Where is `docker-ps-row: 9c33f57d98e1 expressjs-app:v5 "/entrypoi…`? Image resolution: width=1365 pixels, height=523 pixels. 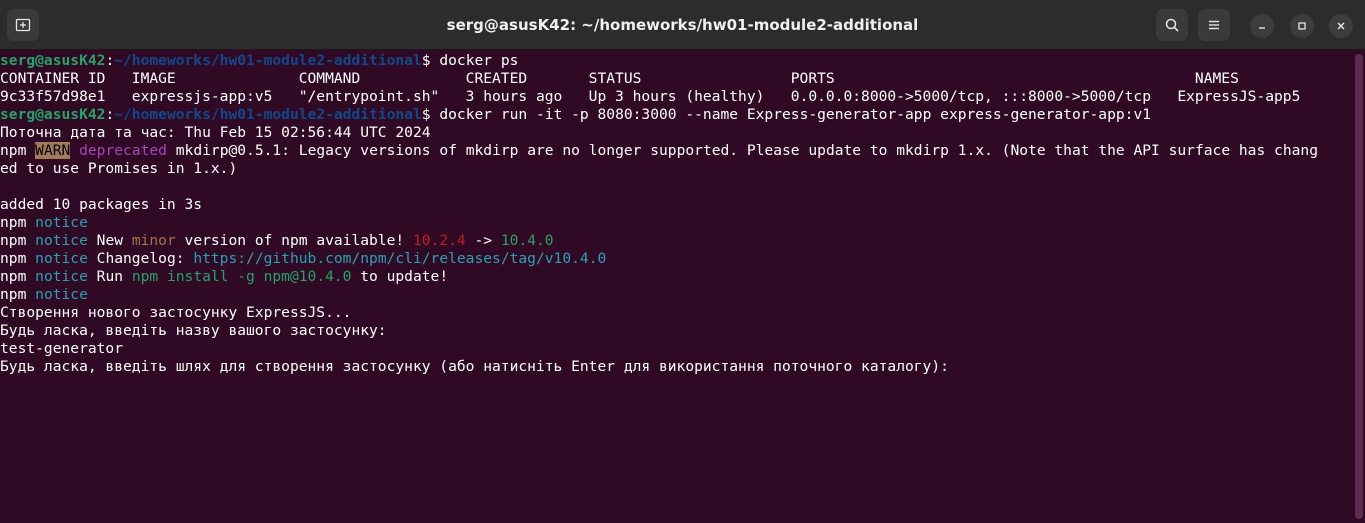 docker-ps-row: 9c33f57d98e1 expressjs-app:v5 "/entrypoi… is located at coordinates (650, 96).